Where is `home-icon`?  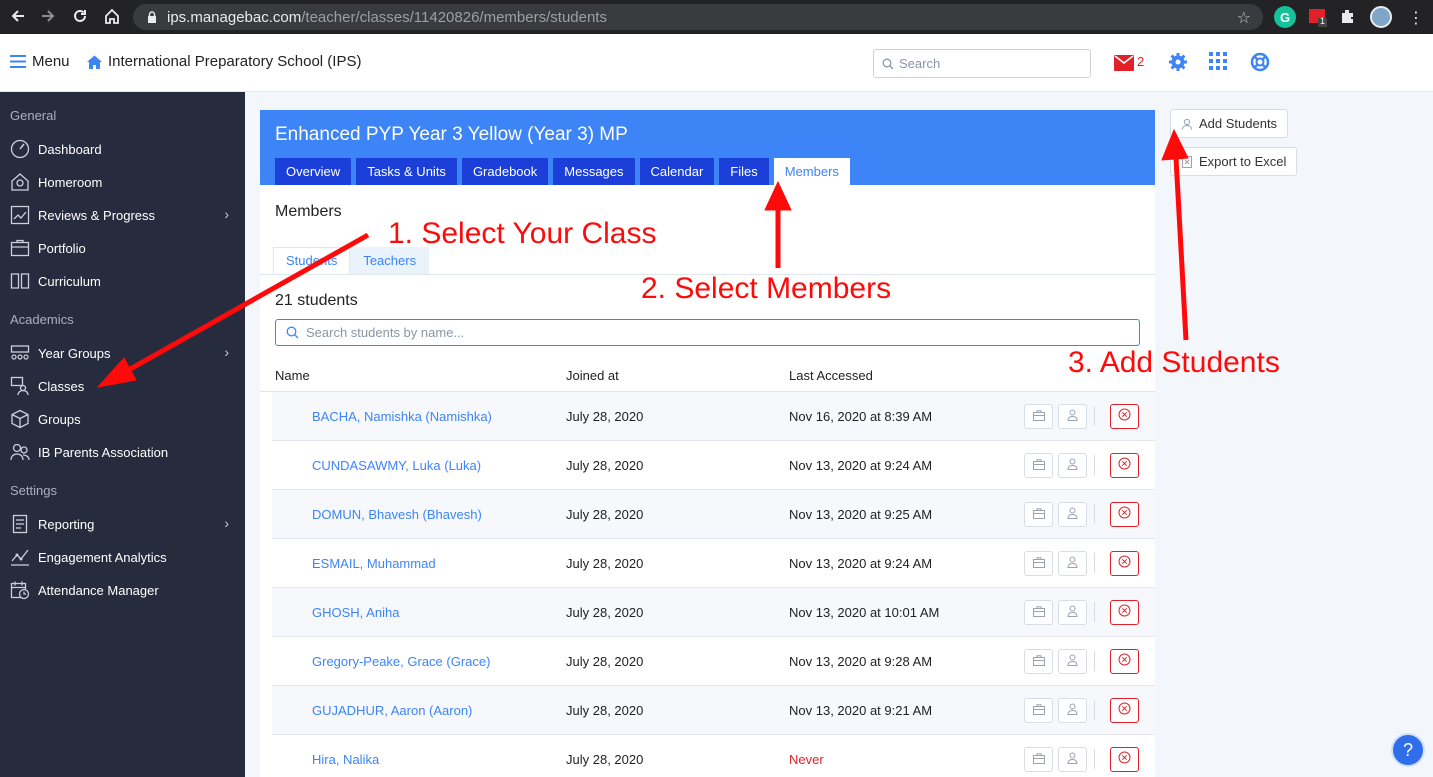
home-icon is located at coordinates (112, 16).